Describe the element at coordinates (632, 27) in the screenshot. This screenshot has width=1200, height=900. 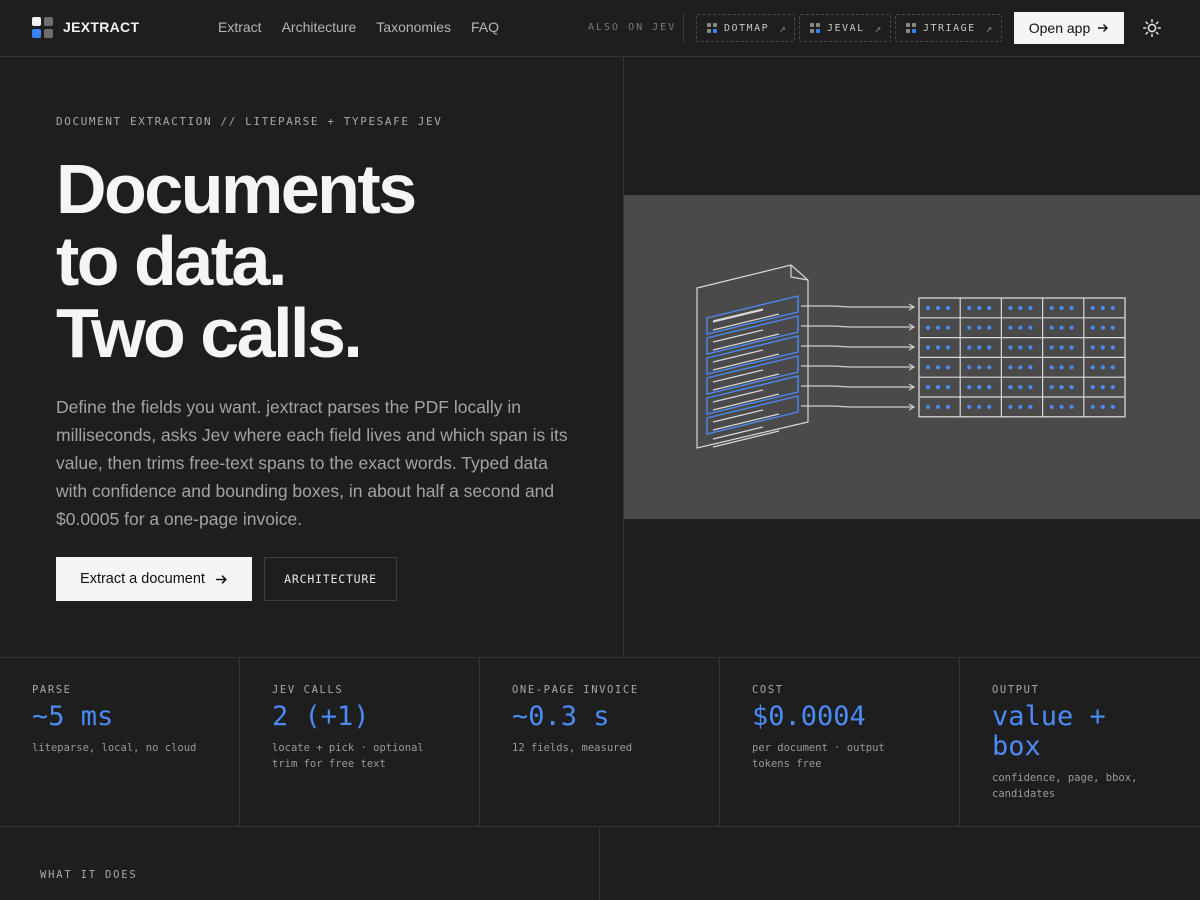
I see `also-on-jev-label: ALSO ON JEV` at that location.